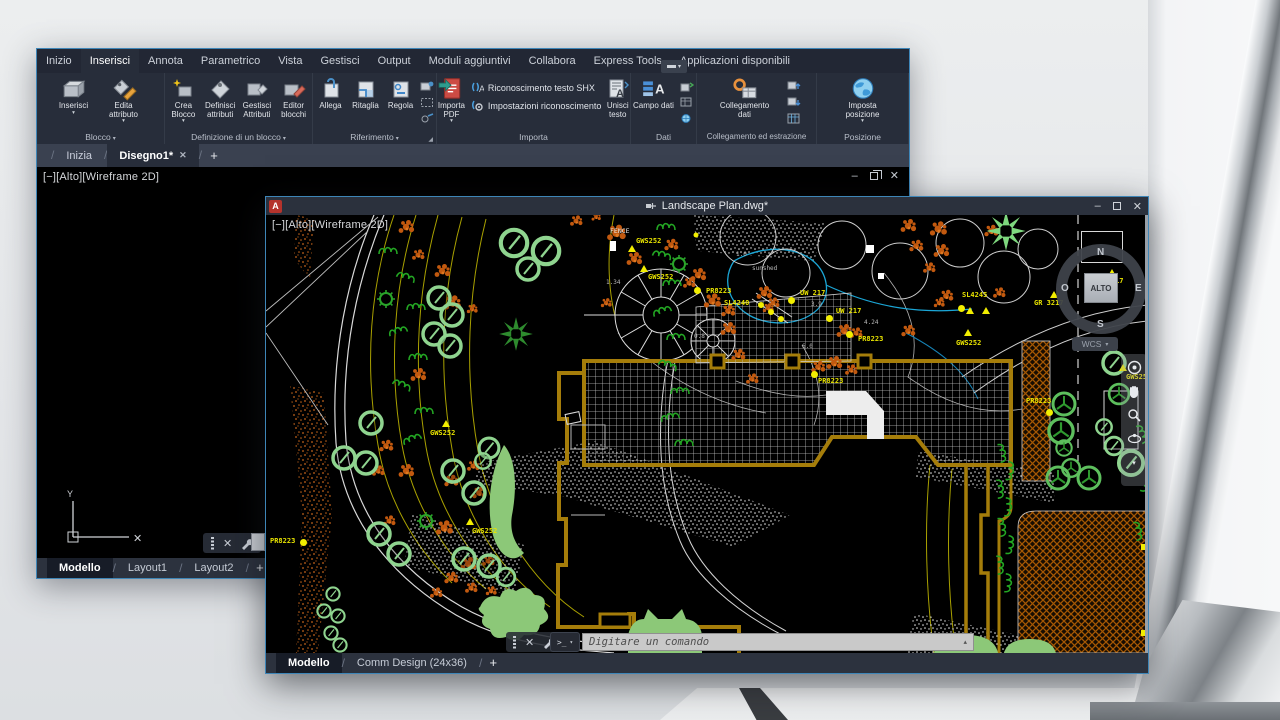  I want to click on wcs-dropdown: WCS ▾, so click(1095, 344).